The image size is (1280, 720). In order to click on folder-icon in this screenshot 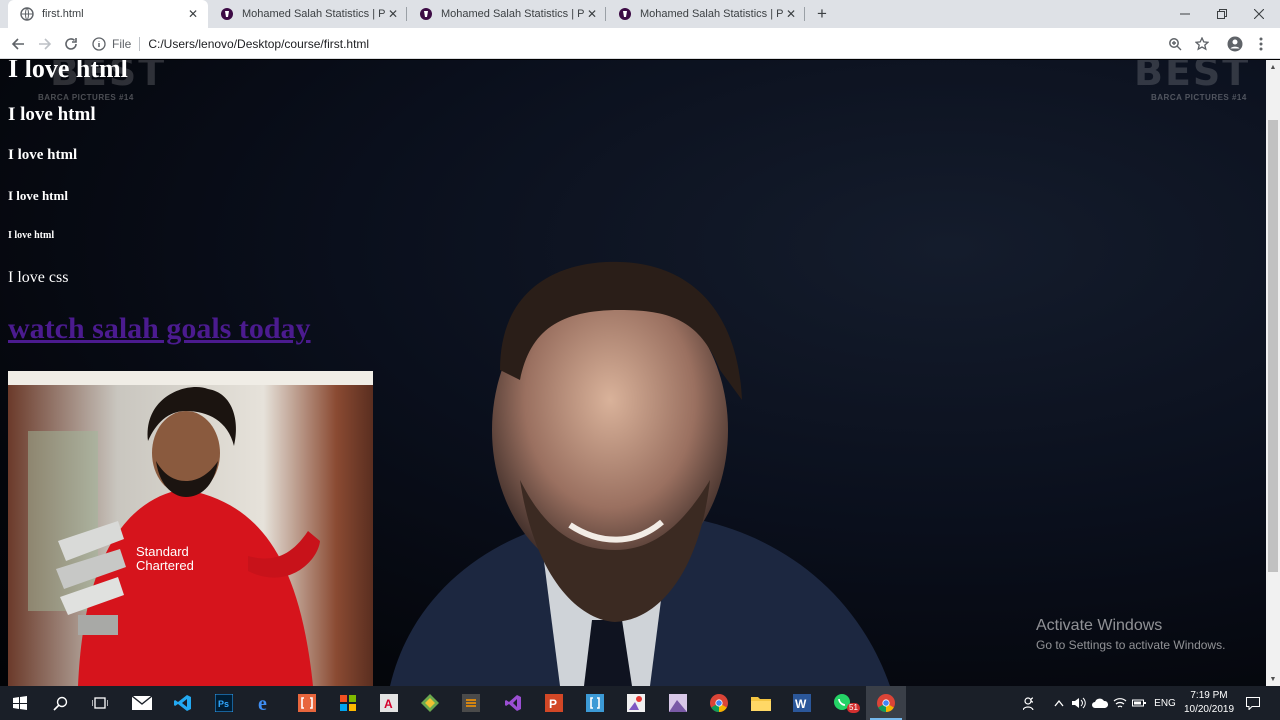, I will do `click(761, 704)`.